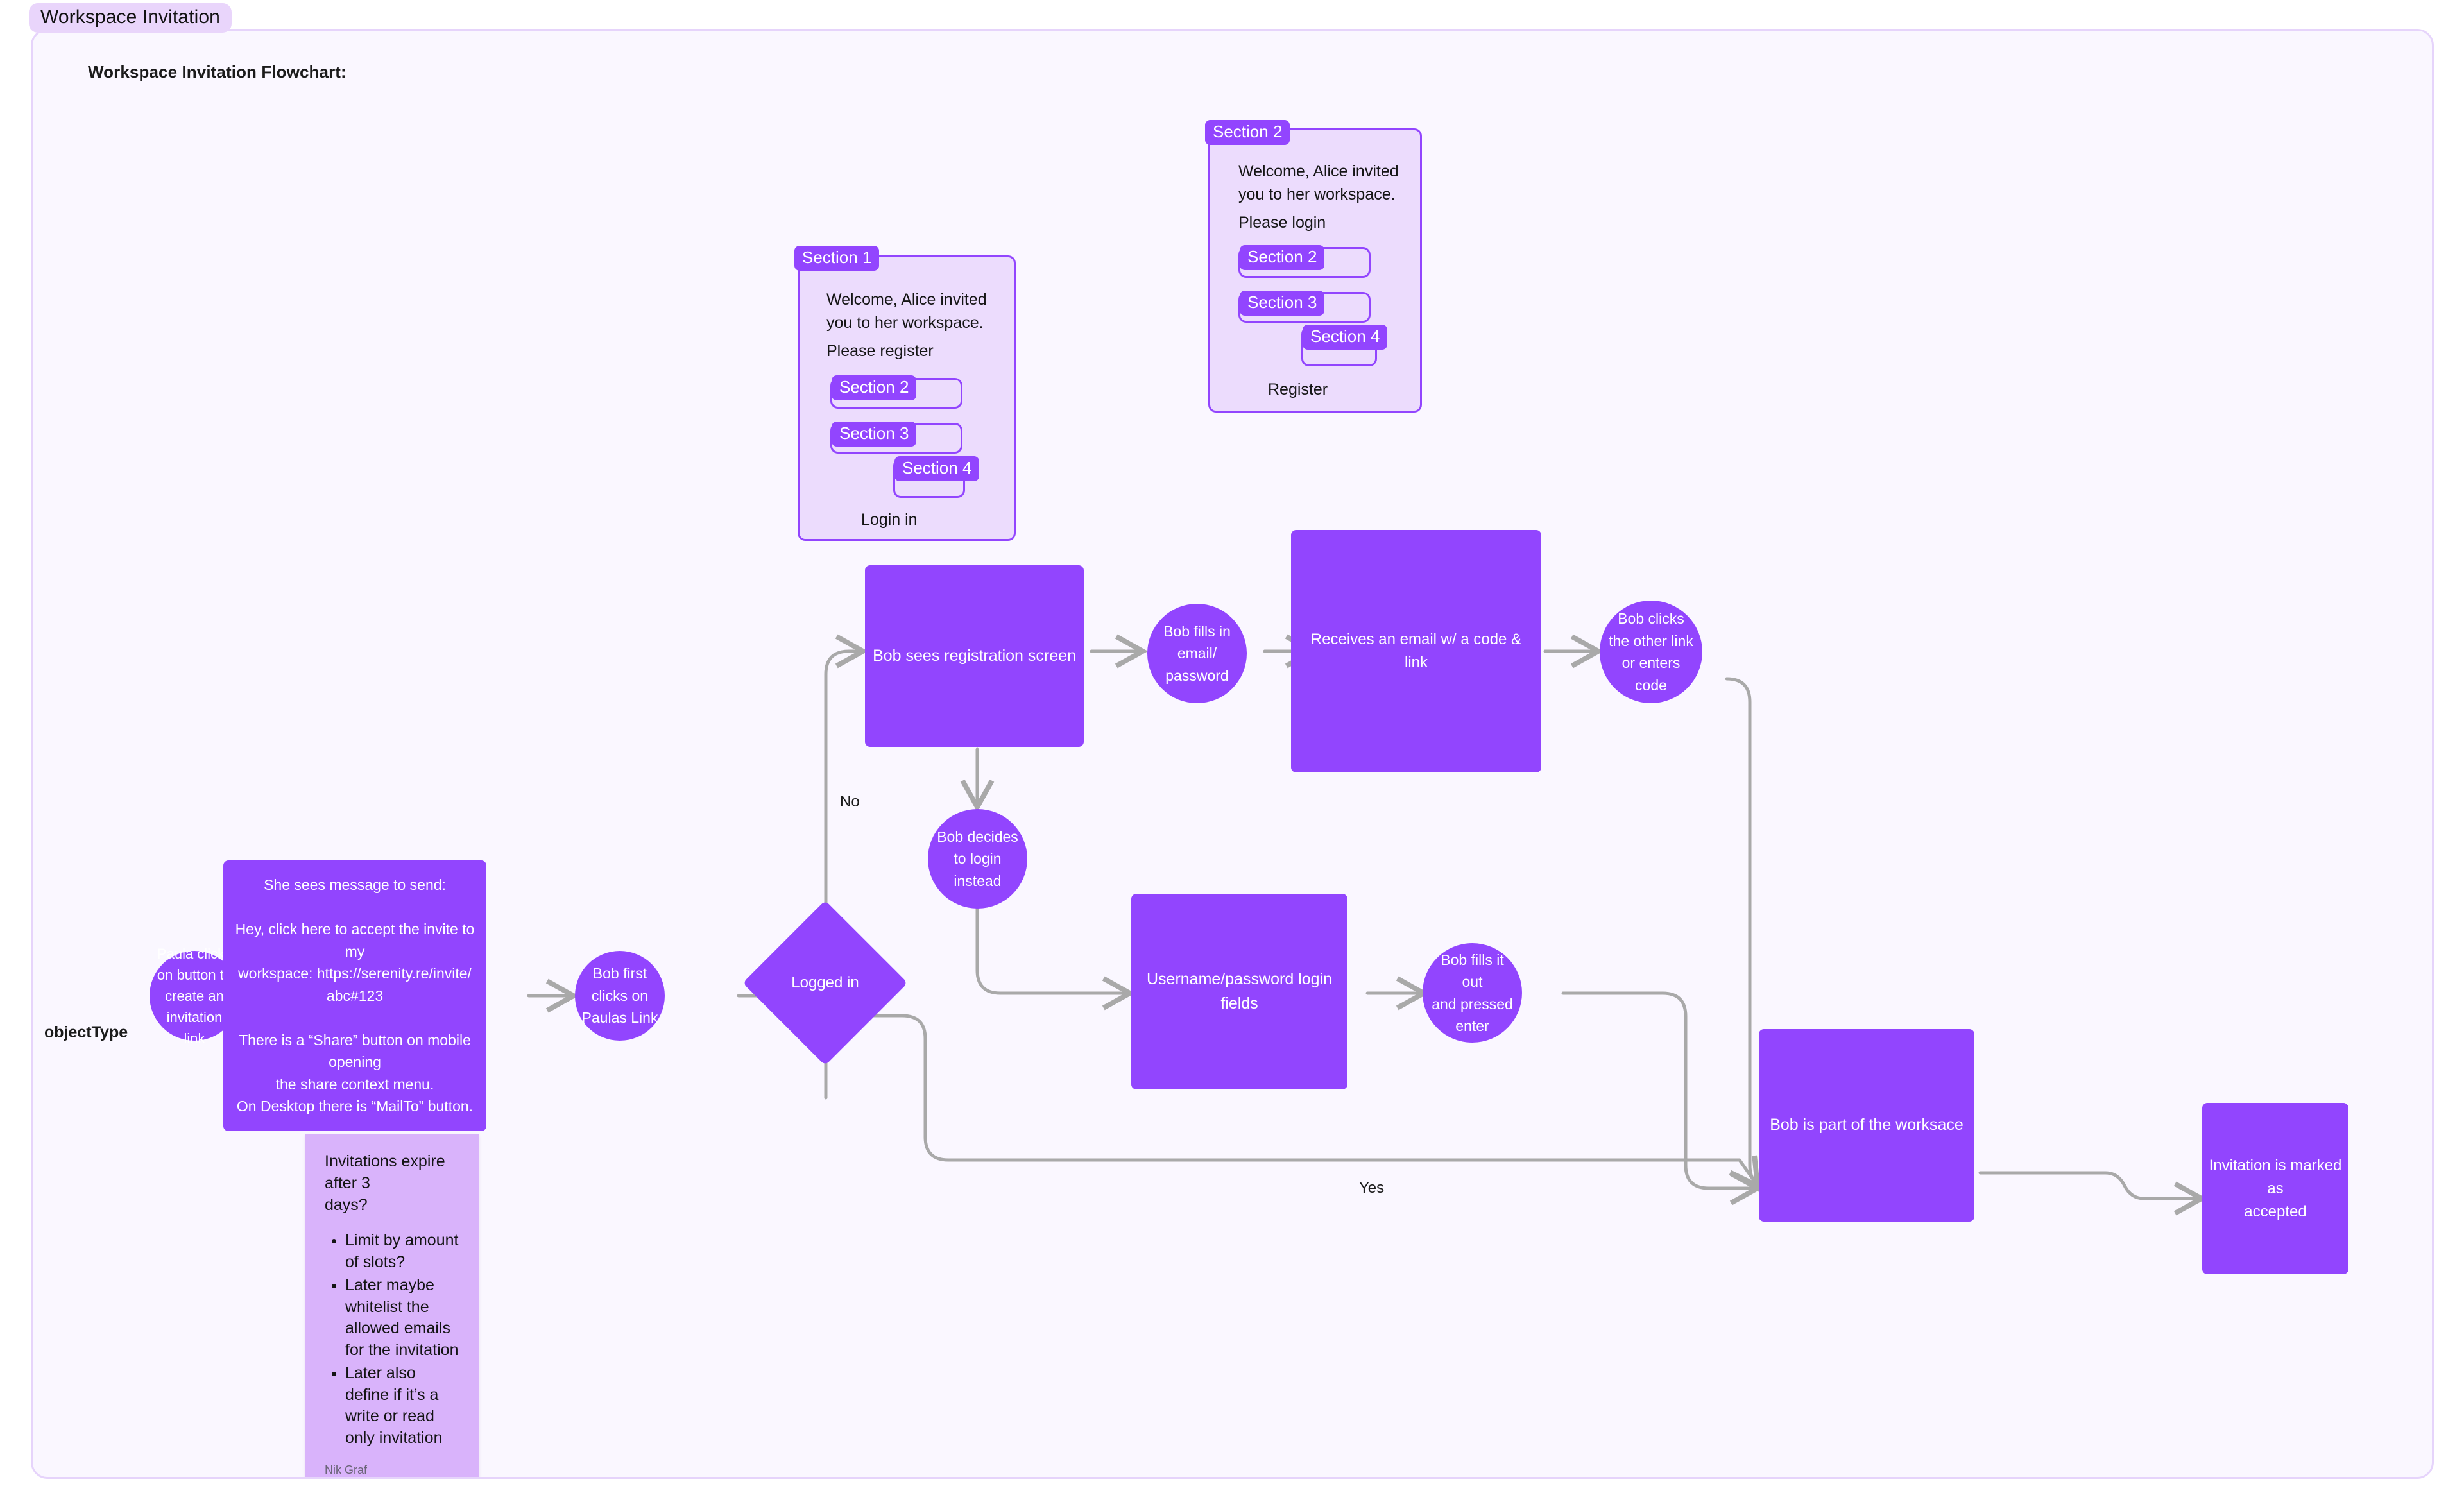 The width and height of the screenshot is (2464, 1502). I want to click on node-registration-screen-label: Bob sees registration screen, so click(975, 656).